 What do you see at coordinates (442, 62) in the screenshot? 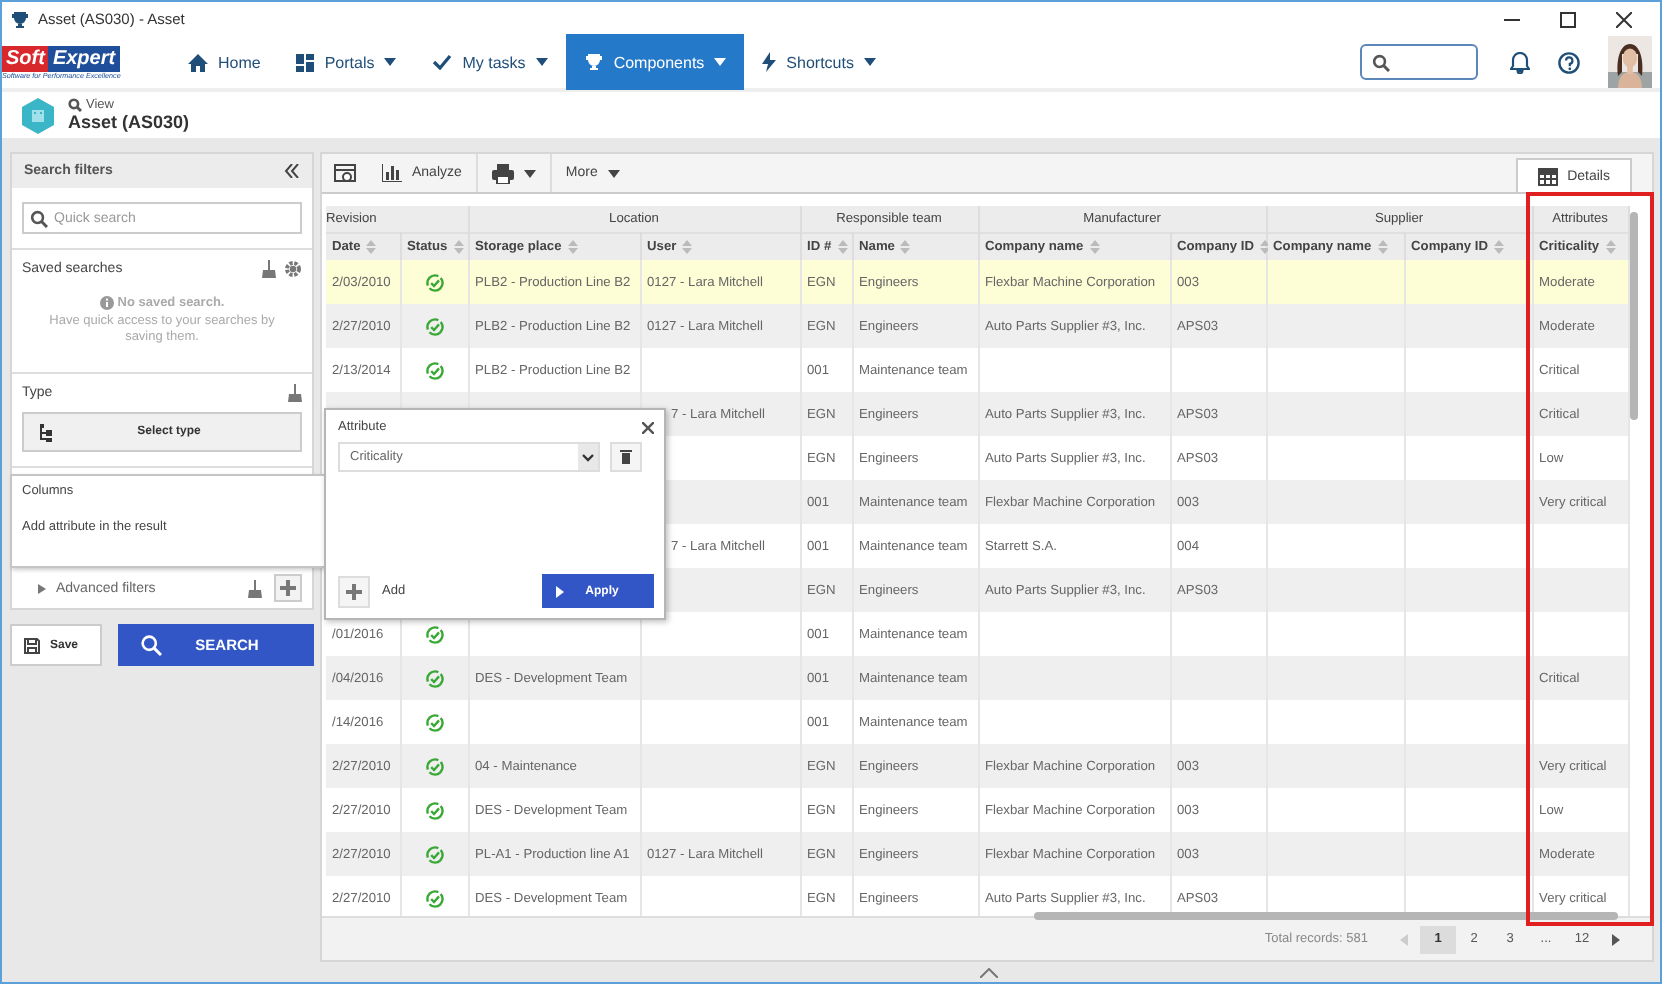
I see `check-icon` at bounding box center [442, 62].